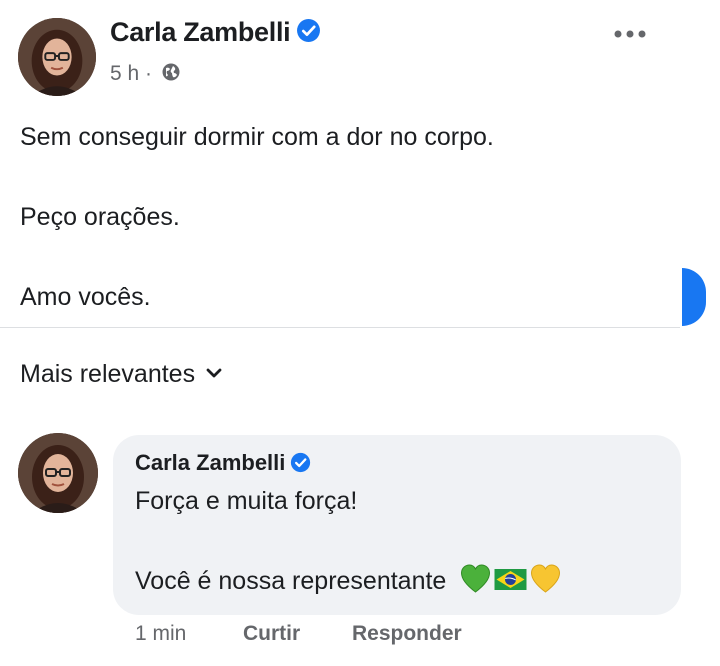  What do you see at coordinates (100, 217) in the screenshot?
I see `post-text-line-2: Peço orações.` at bounding box center [100, 217].